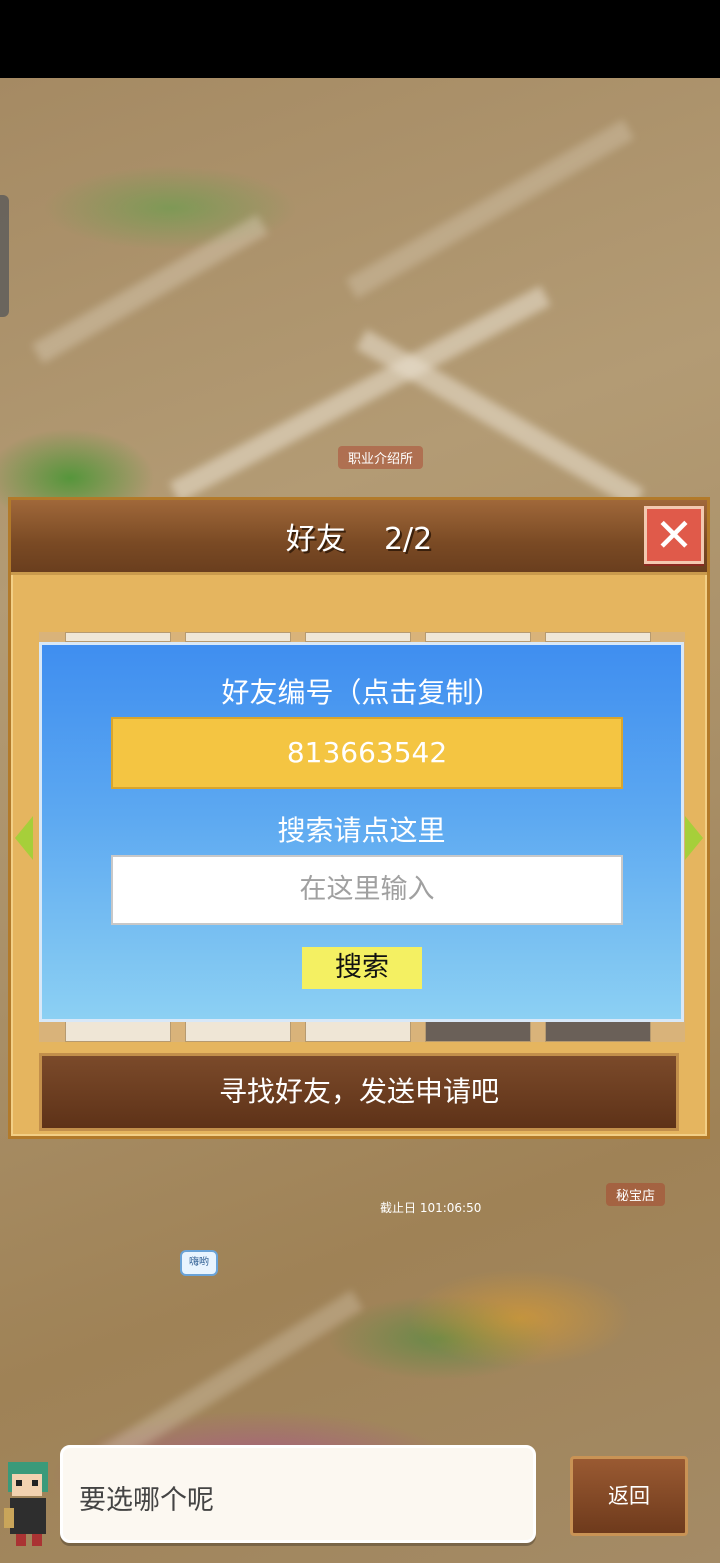 The width and height of the screenshot is (720, 1563). What do you see at coordinates (408, 539) in the screenshot?
I see `friend-count: 2/2` at bounding box center [408, 539].